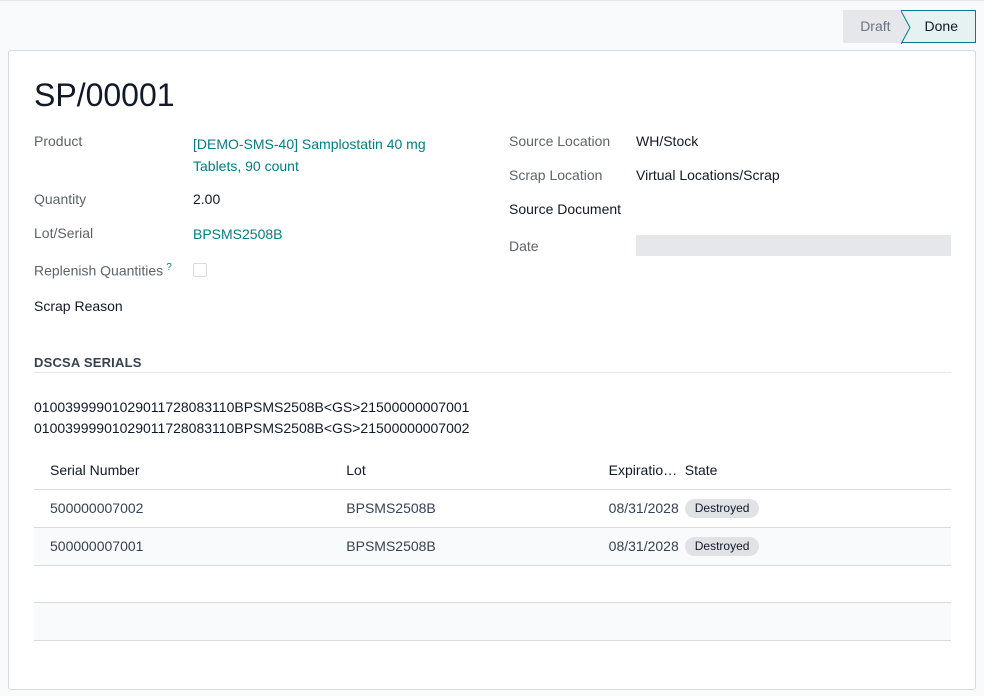  I want to click on scrap-location-label: Scrap Location, so click(556, 175).